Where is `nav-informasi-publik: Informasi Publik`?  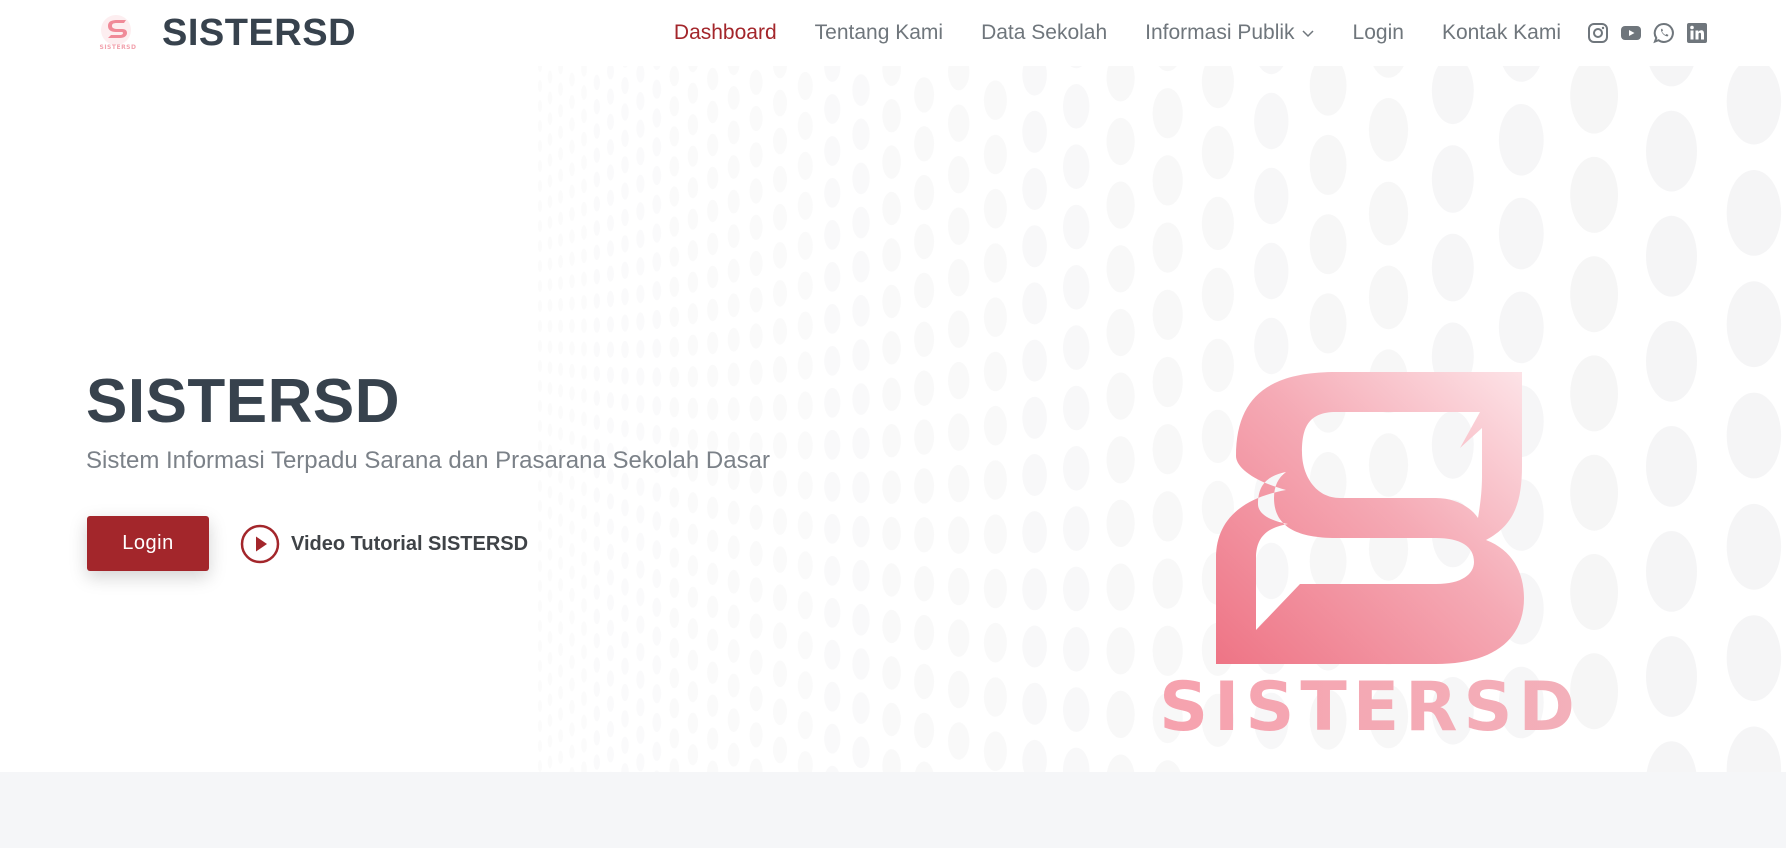
nav-informasi-publik: Informasi Publik is located at coordinates (1229, 33).